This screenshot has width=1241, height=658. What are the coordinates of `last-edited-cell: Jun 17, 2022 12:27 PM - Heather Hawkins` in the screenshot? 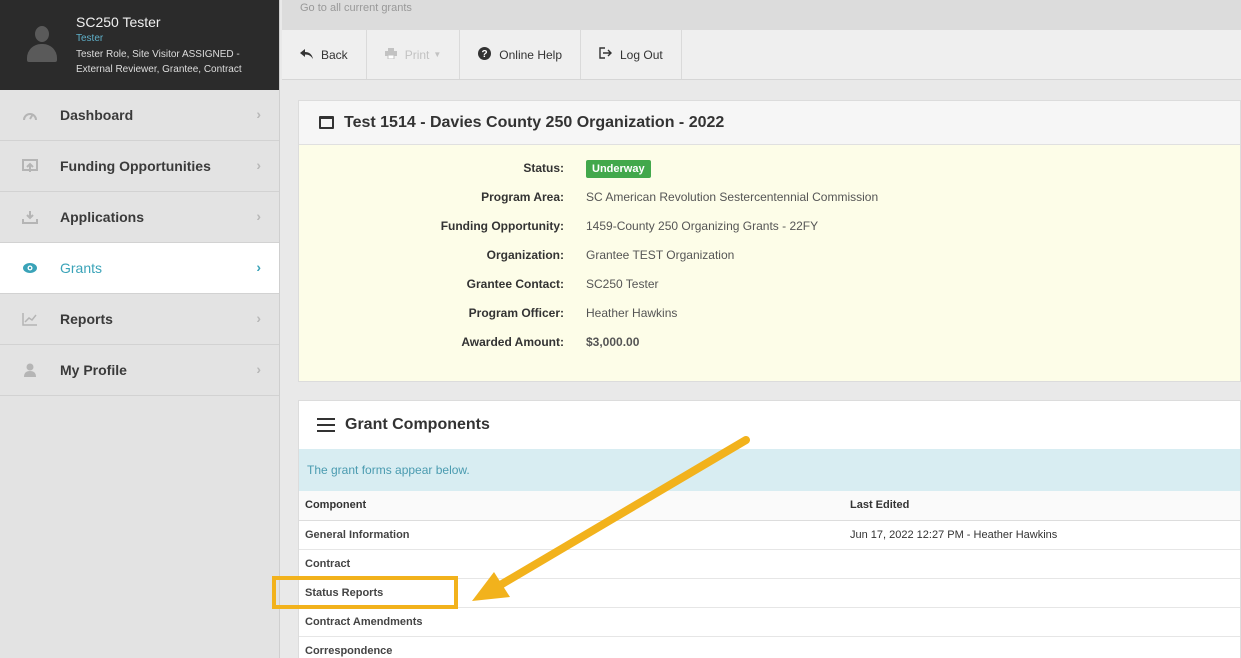 It's located at (1042, 535).